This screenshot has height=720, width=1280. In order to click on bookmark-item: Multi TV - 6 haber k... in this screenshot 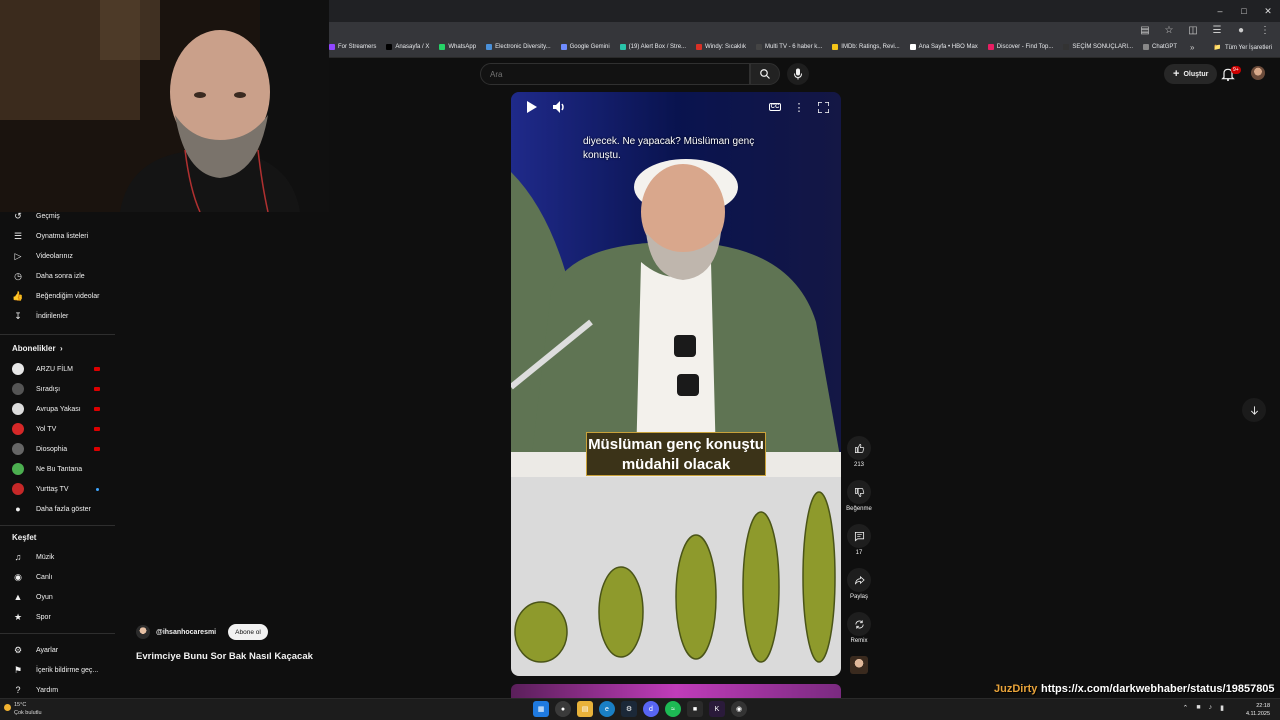, I will do `click(789, 47)`.